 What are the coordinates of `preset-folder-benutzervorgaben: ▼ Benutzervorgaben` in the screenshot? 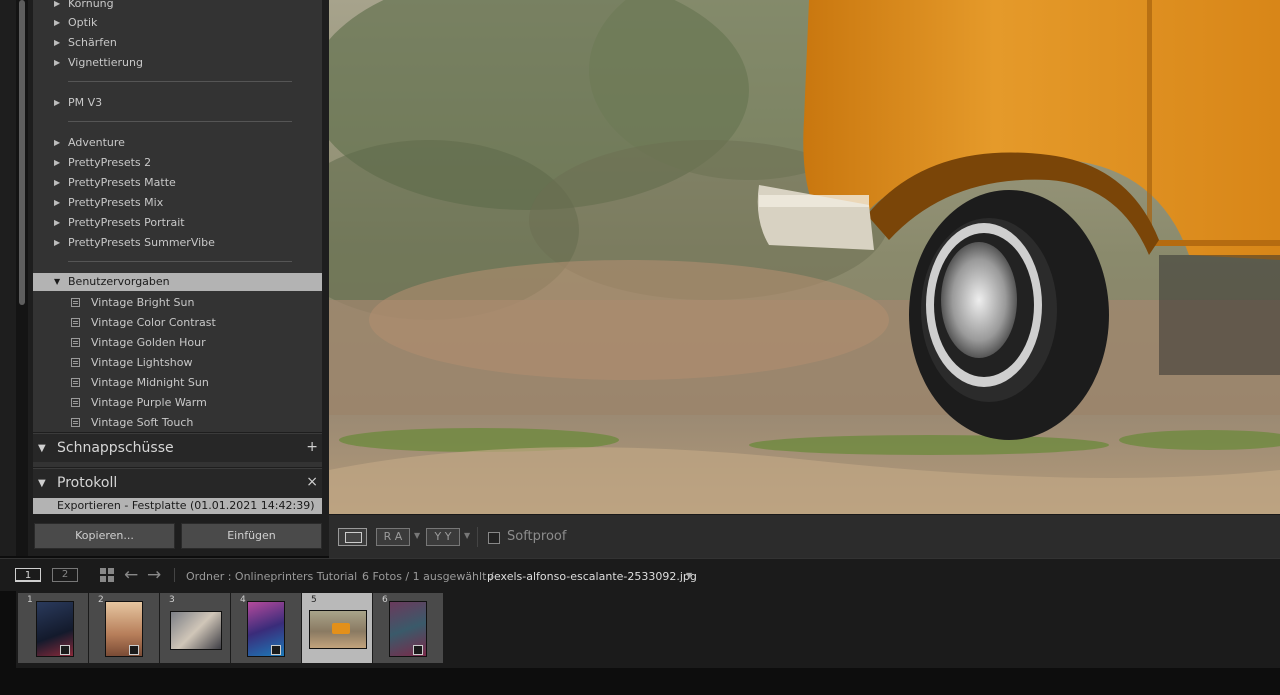 It's located at (177, 282).